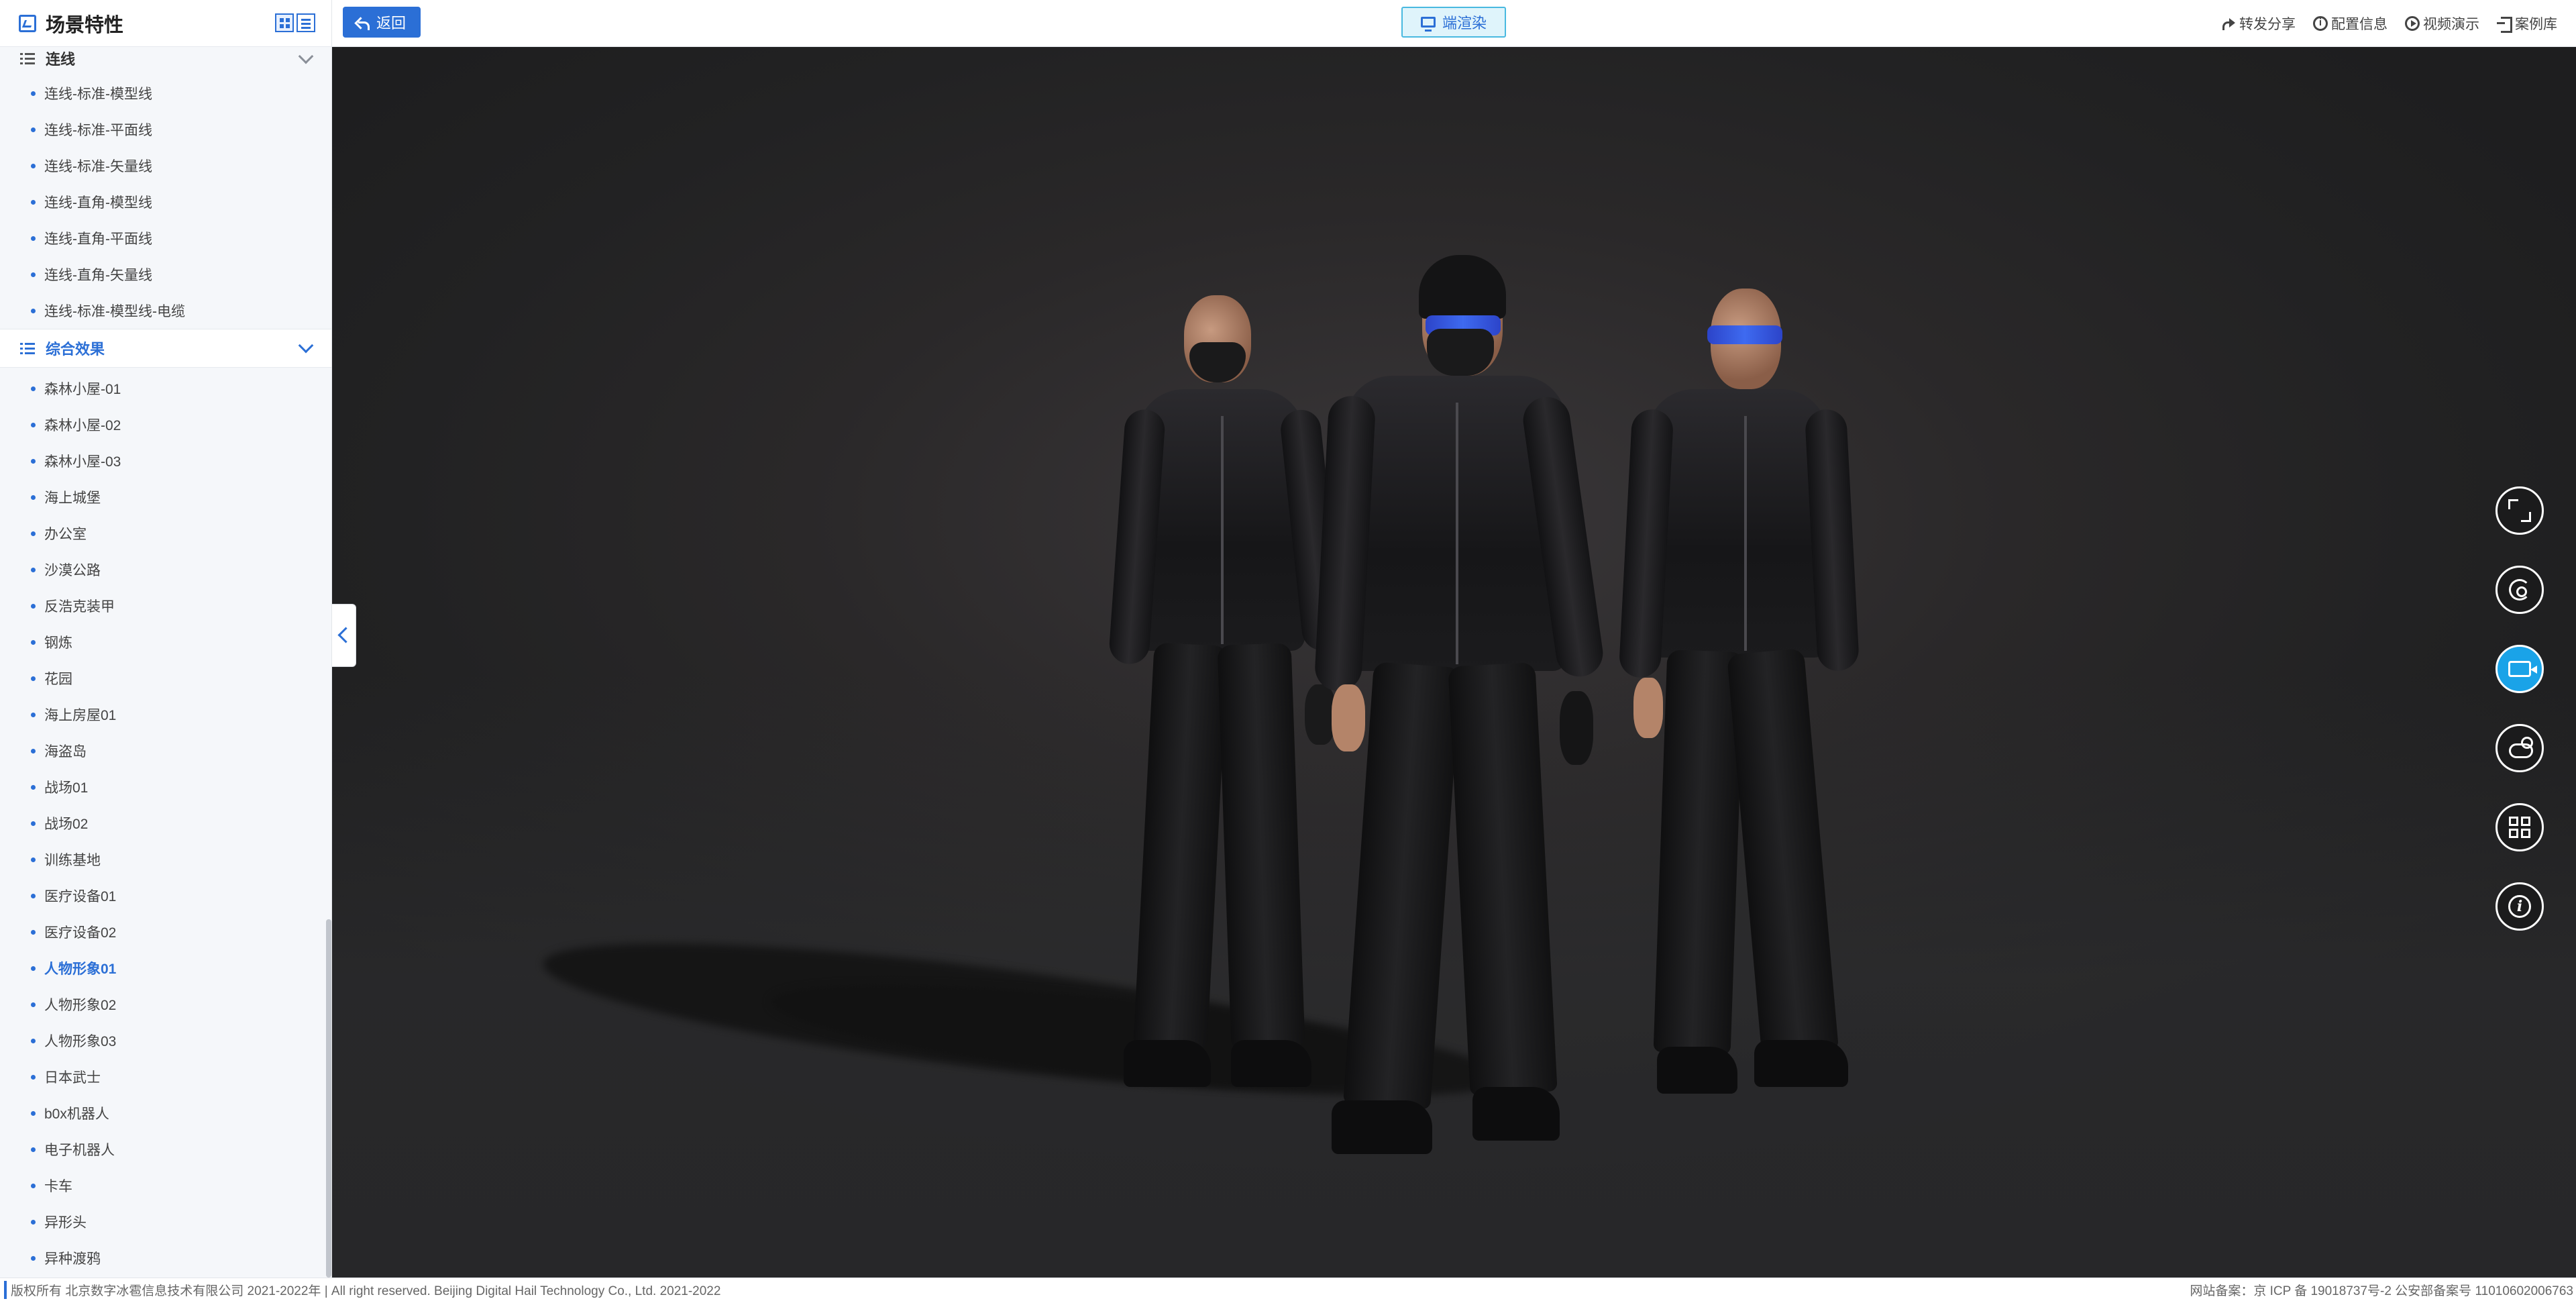  Describe the element at coordinates (165, 968) in the screenshot. I see `list-item-active: 人物形象01` at that location.